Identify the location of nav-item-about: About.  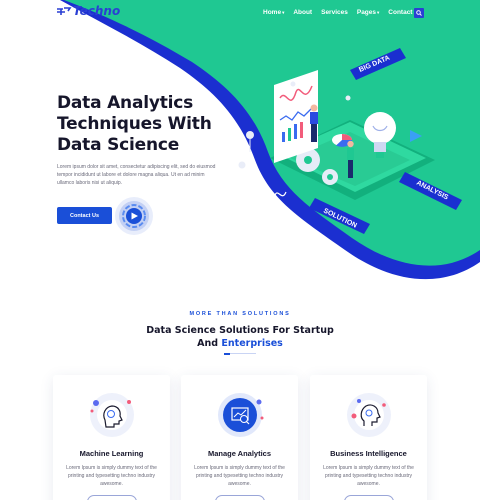
(302, 12).